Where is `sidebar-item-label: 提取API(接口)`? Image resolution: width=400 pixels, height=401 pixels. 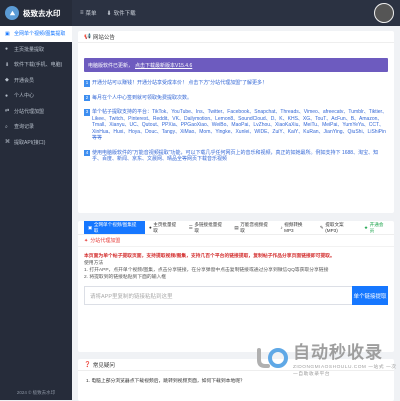 sidebar-item-label: 提取API(接口) is located at coordinates (30, 142).